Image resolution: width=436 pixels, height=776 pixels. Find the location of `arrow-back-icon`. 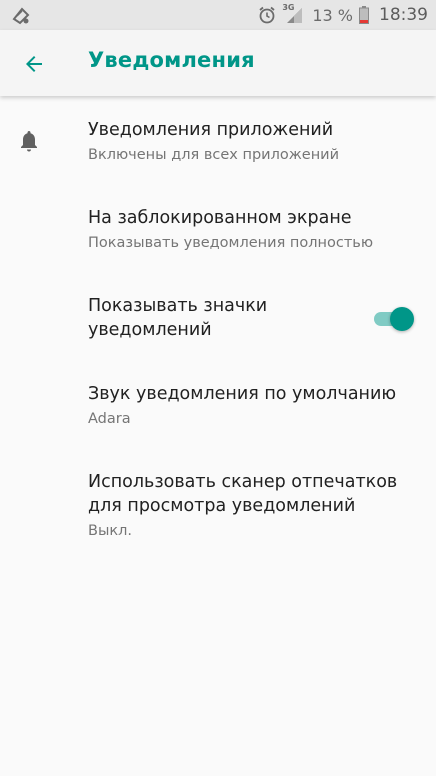

arrow-back-icon is located at coordinates (34, 64).